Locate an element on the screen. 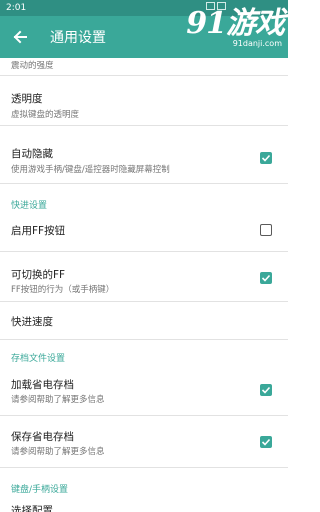  toggle-ff-checkbox is located at coordinates (266, 278).